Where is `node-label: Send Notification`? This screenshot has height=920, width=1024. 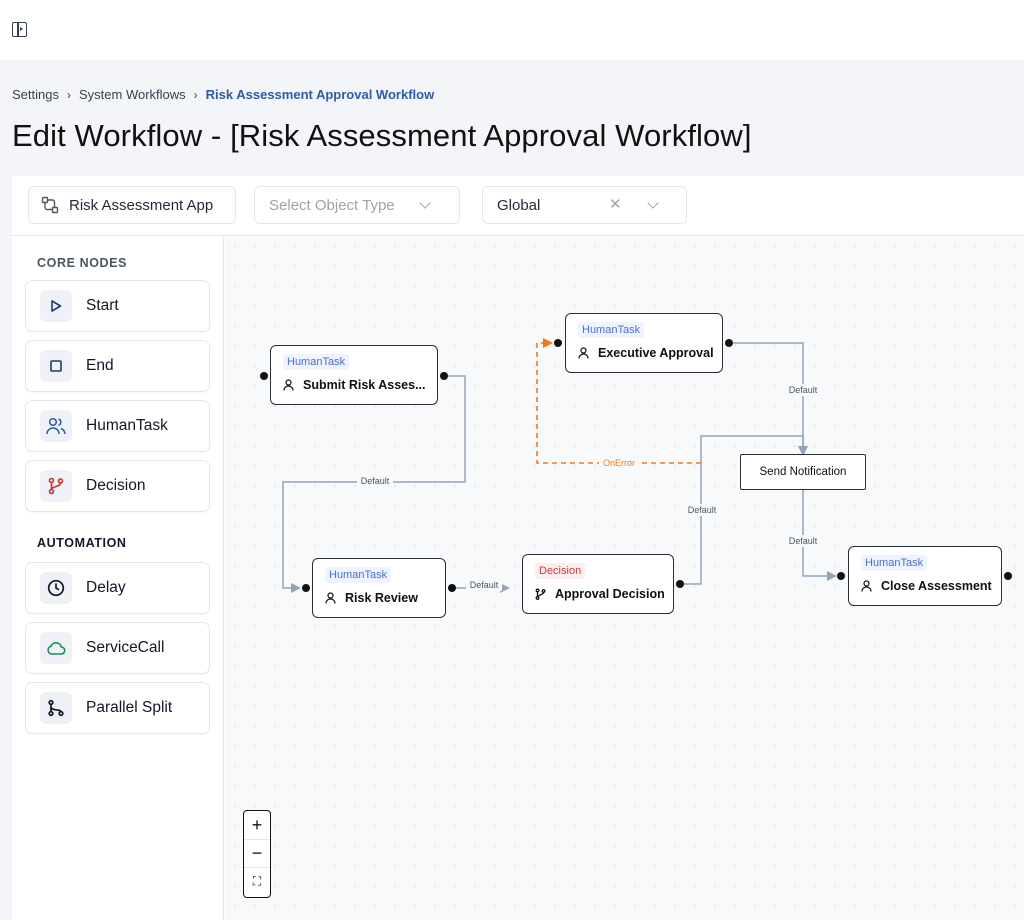
node-label: Send Notification is located at coordinates (803, 472).